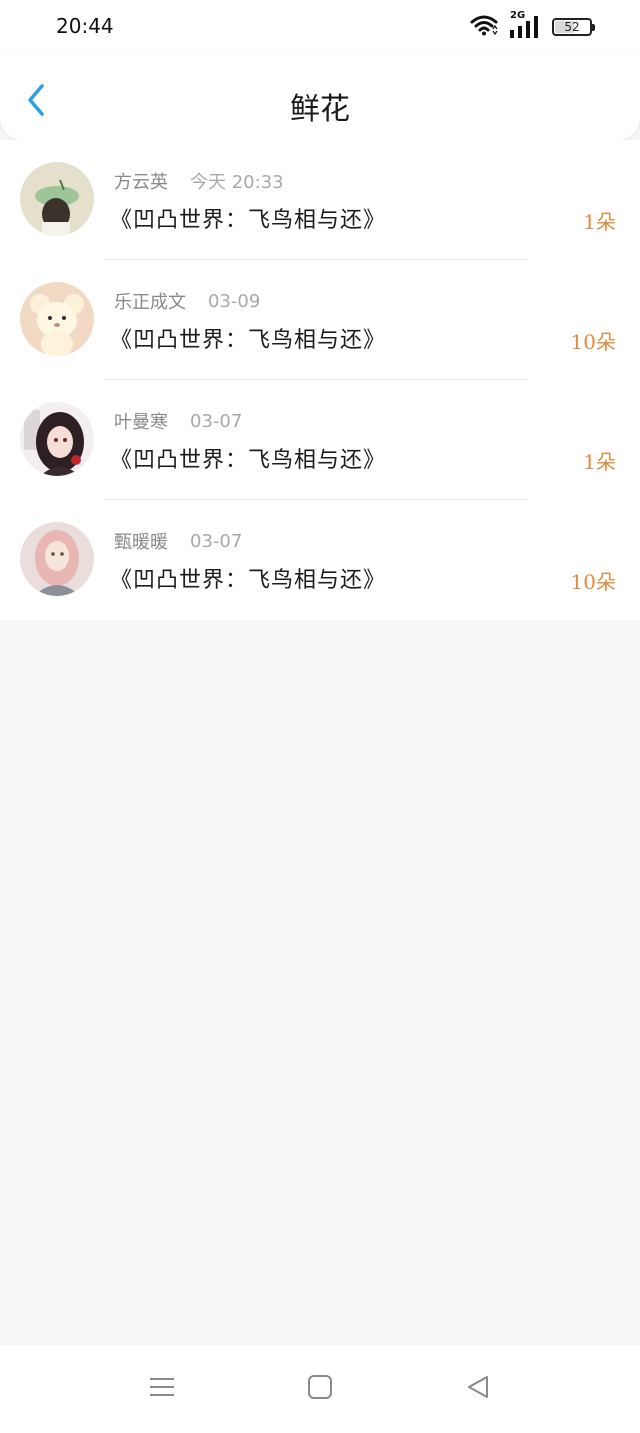 The height and width of the screenshot is (1433, 640). What do you see at coordinates (320, 109) in the screenshot?
I see `page-title: 鲜花` at bounding box center [320, 109].